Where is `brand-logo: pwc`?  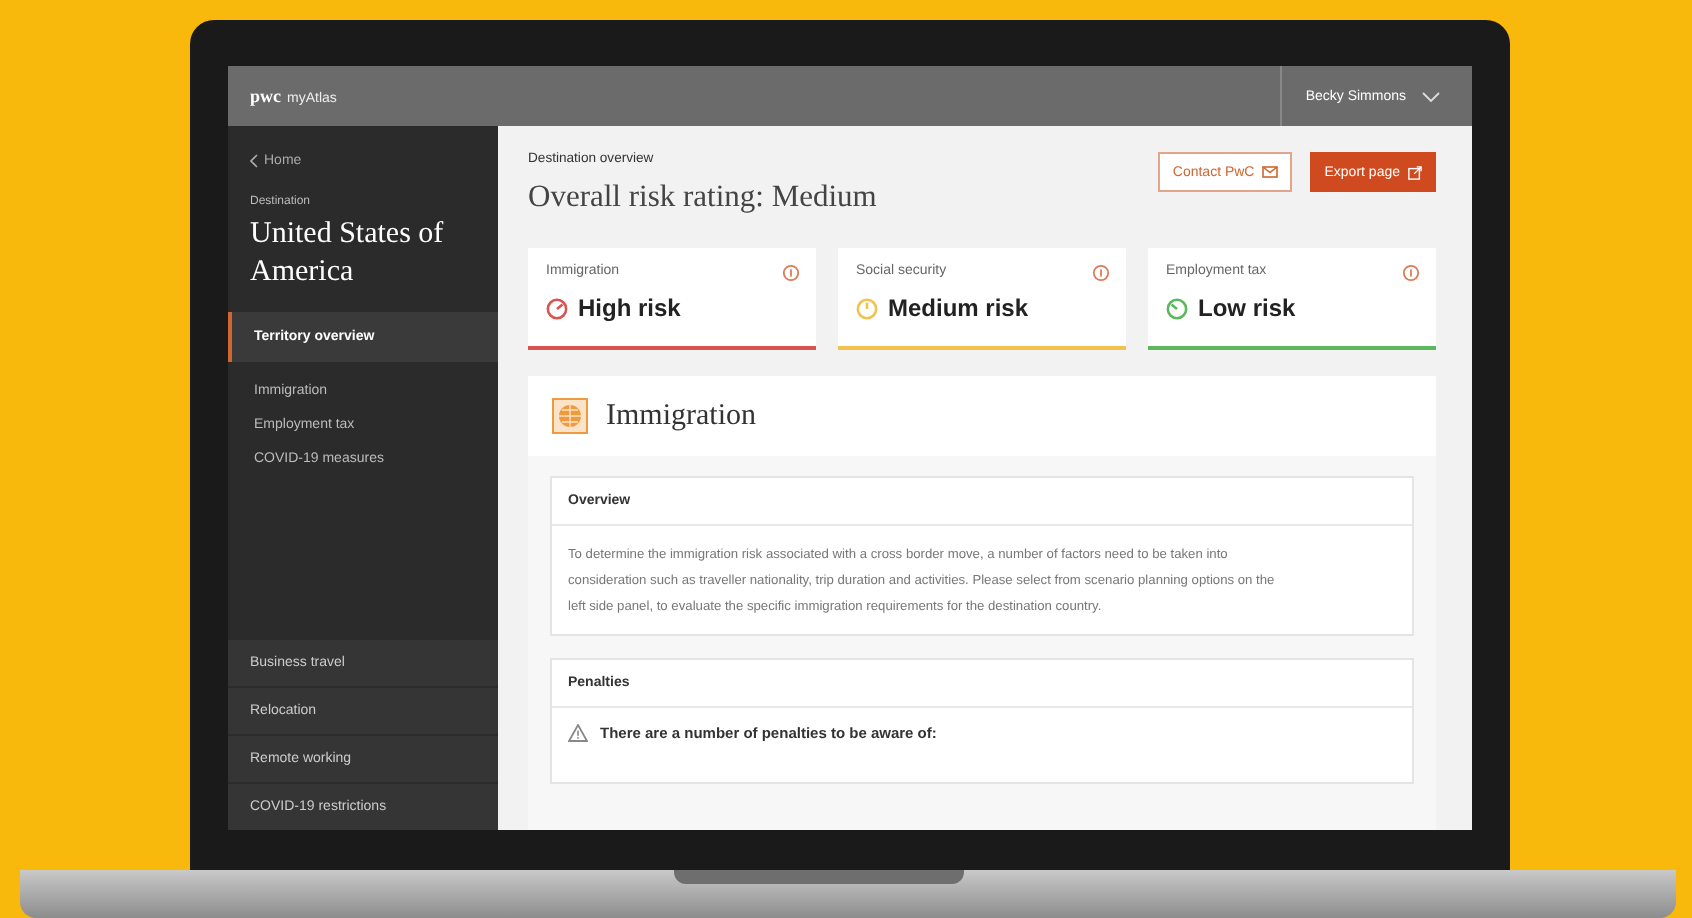 brand-logo: pwc is located at coordinates (265, 96).